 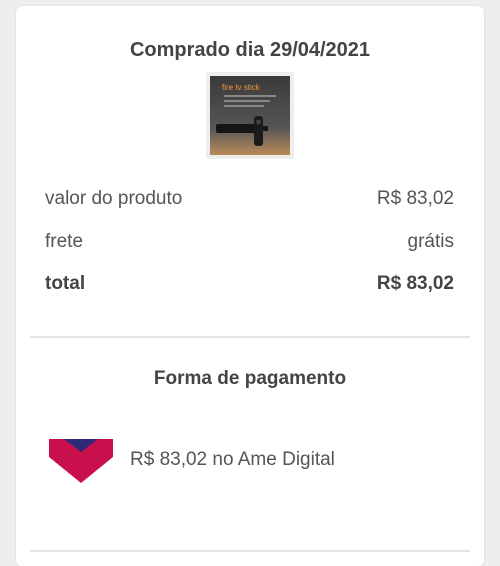 I want to click on shipping-row: frete grátis, so click(x=249, y=242).